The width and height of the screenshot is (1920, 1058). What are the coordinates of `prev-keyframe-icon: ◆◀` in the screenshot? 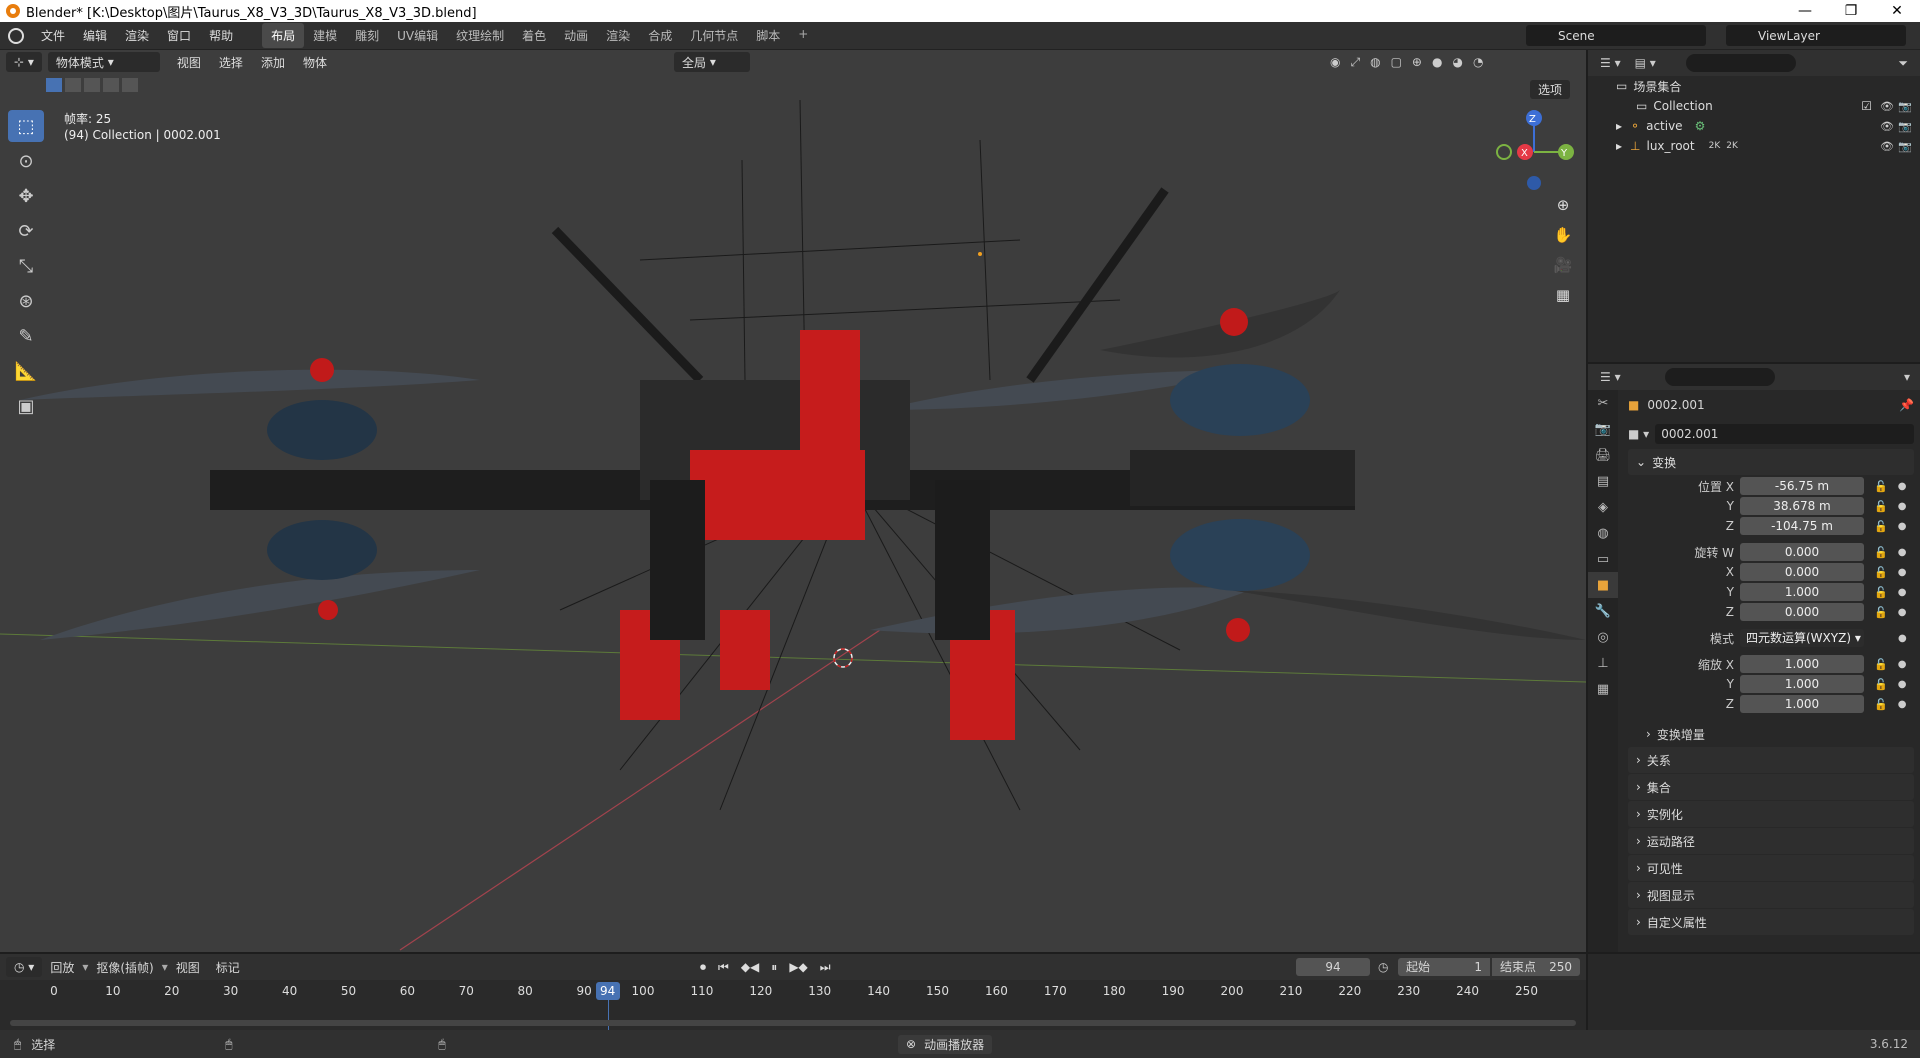 It's located at (750, 967).